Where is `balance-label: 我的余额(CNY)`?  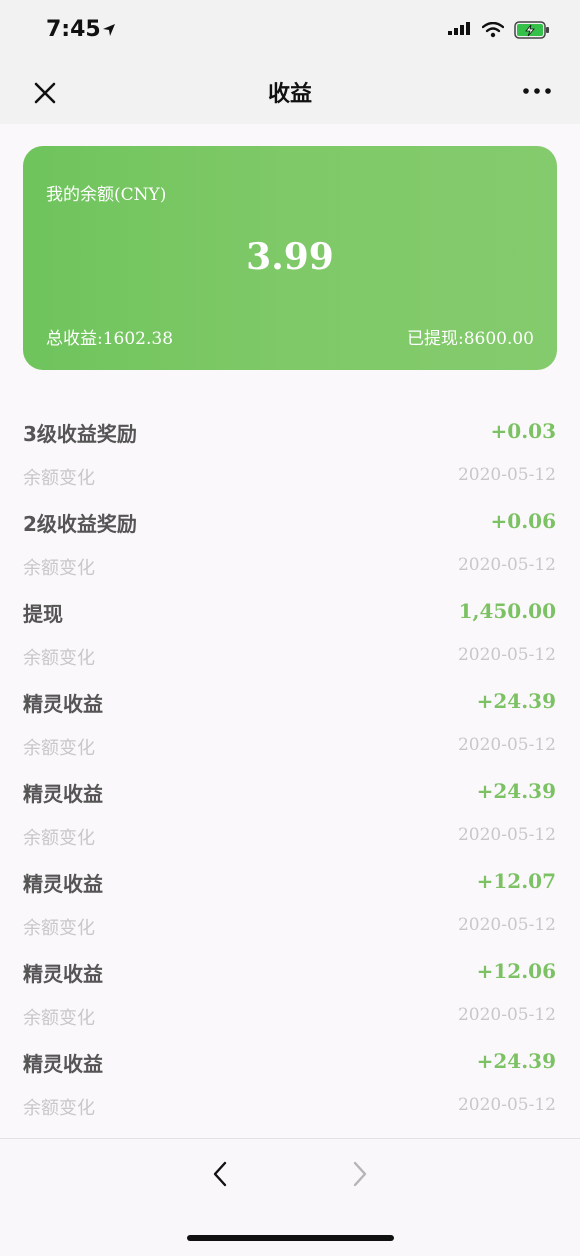 balance-label: 我的余额(CNY) is located at coordinates (106, 195).